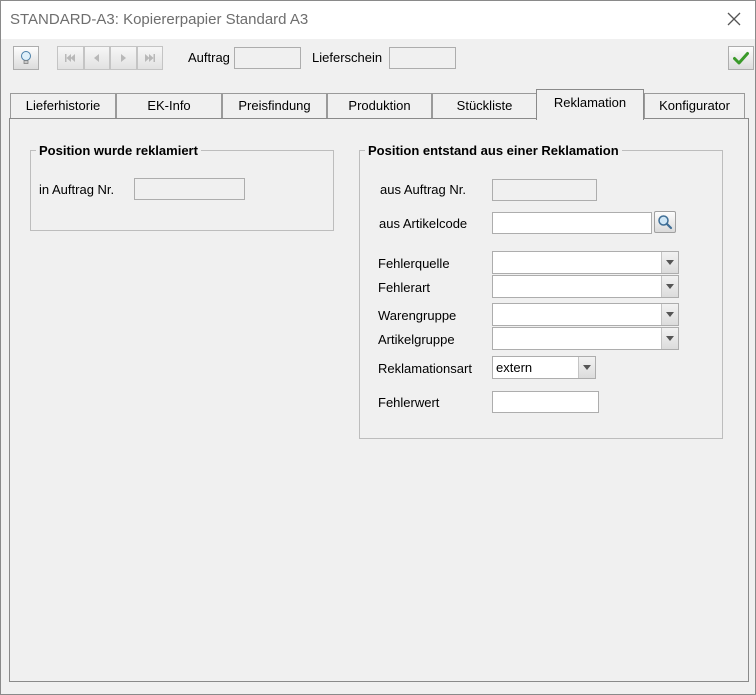  I want to click on fehlerquelle-value, so click(577, 262).